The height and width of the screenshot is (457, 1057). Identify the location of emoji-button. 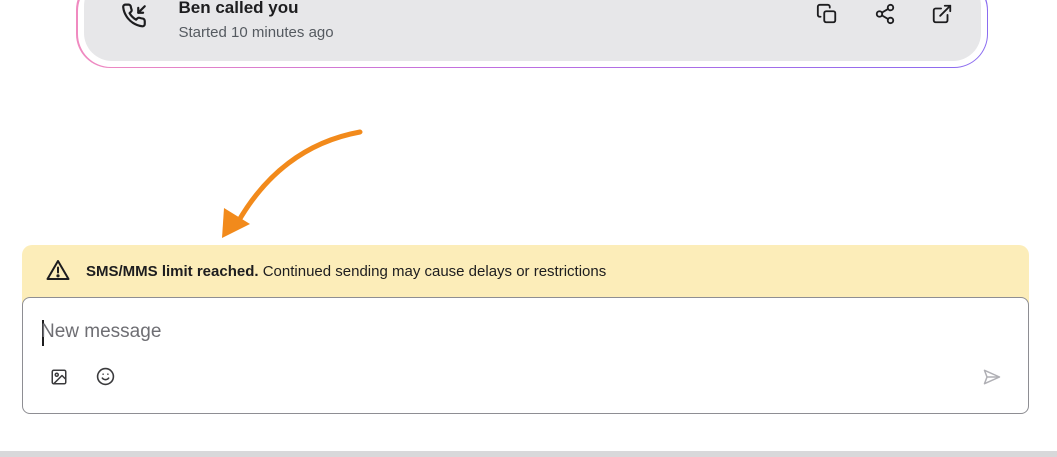
(105, 379).